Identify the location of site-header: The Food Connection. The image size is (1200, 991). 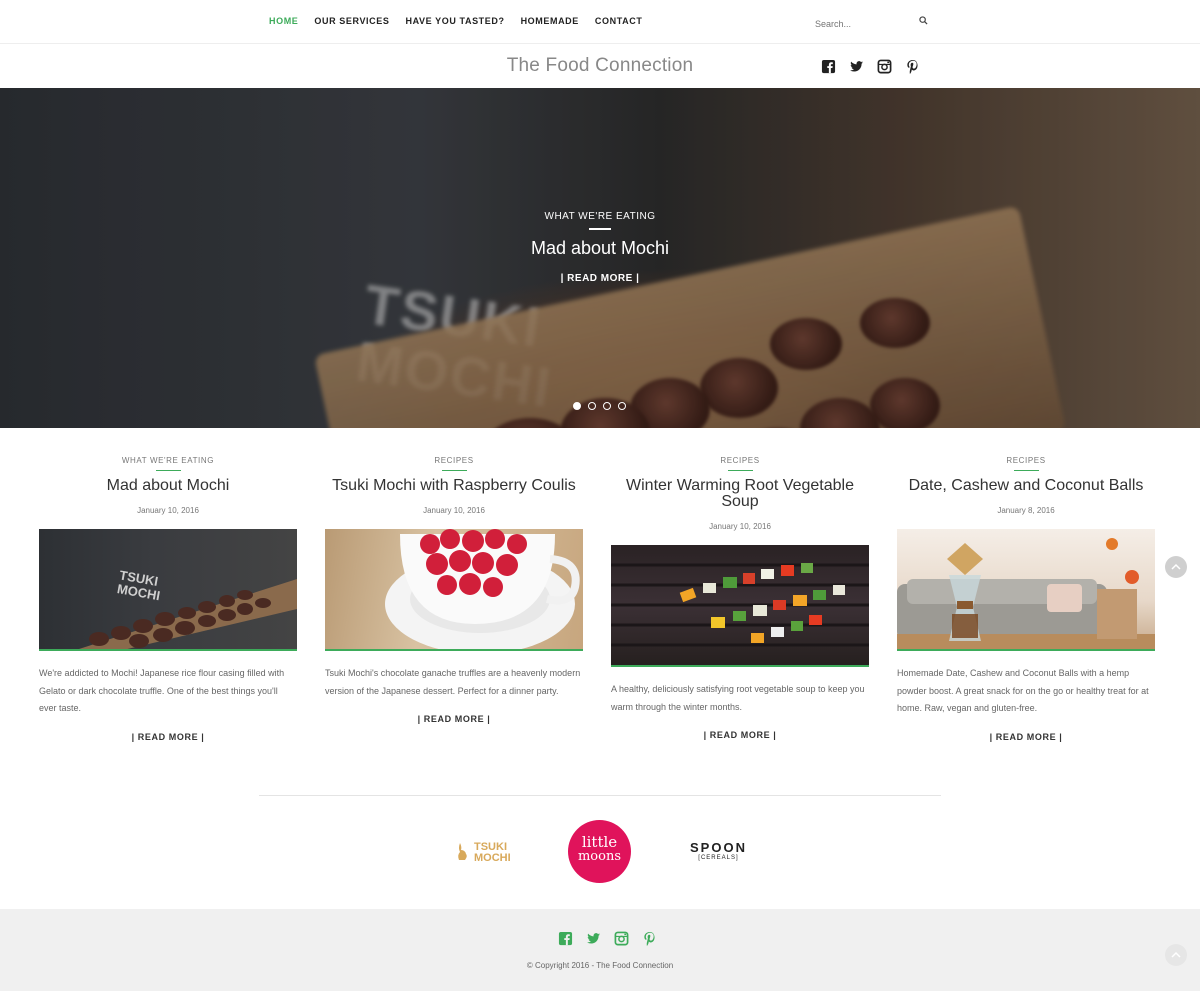
(600, 66).